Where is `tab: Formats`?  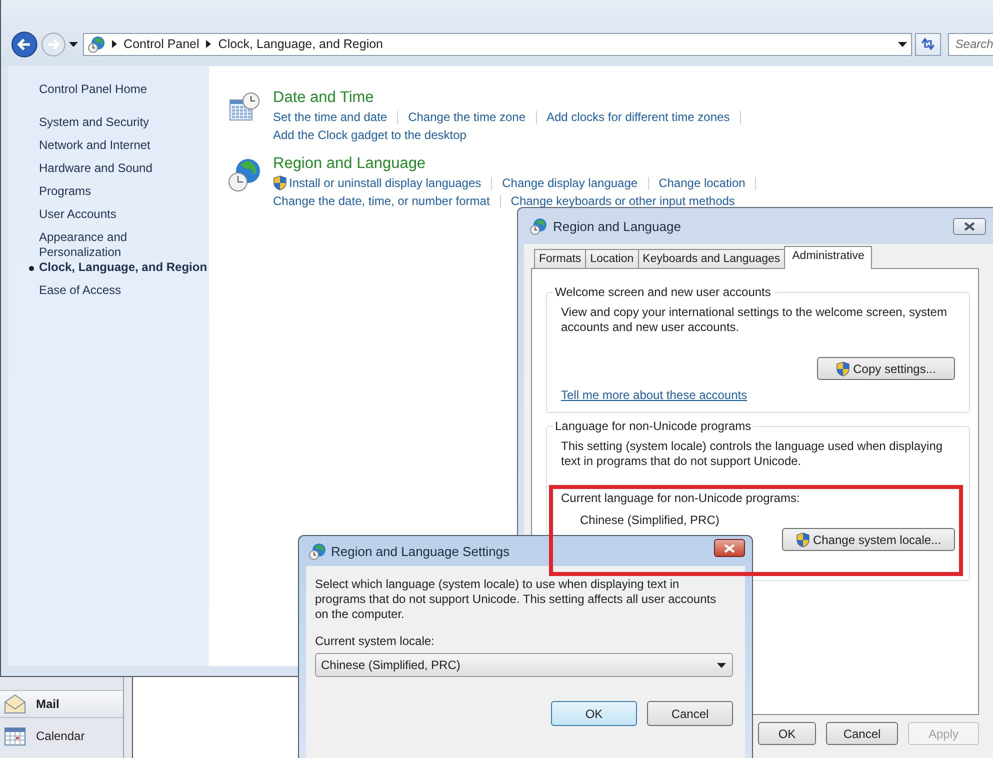
tab: Formats is located at coordinates (560, 258).